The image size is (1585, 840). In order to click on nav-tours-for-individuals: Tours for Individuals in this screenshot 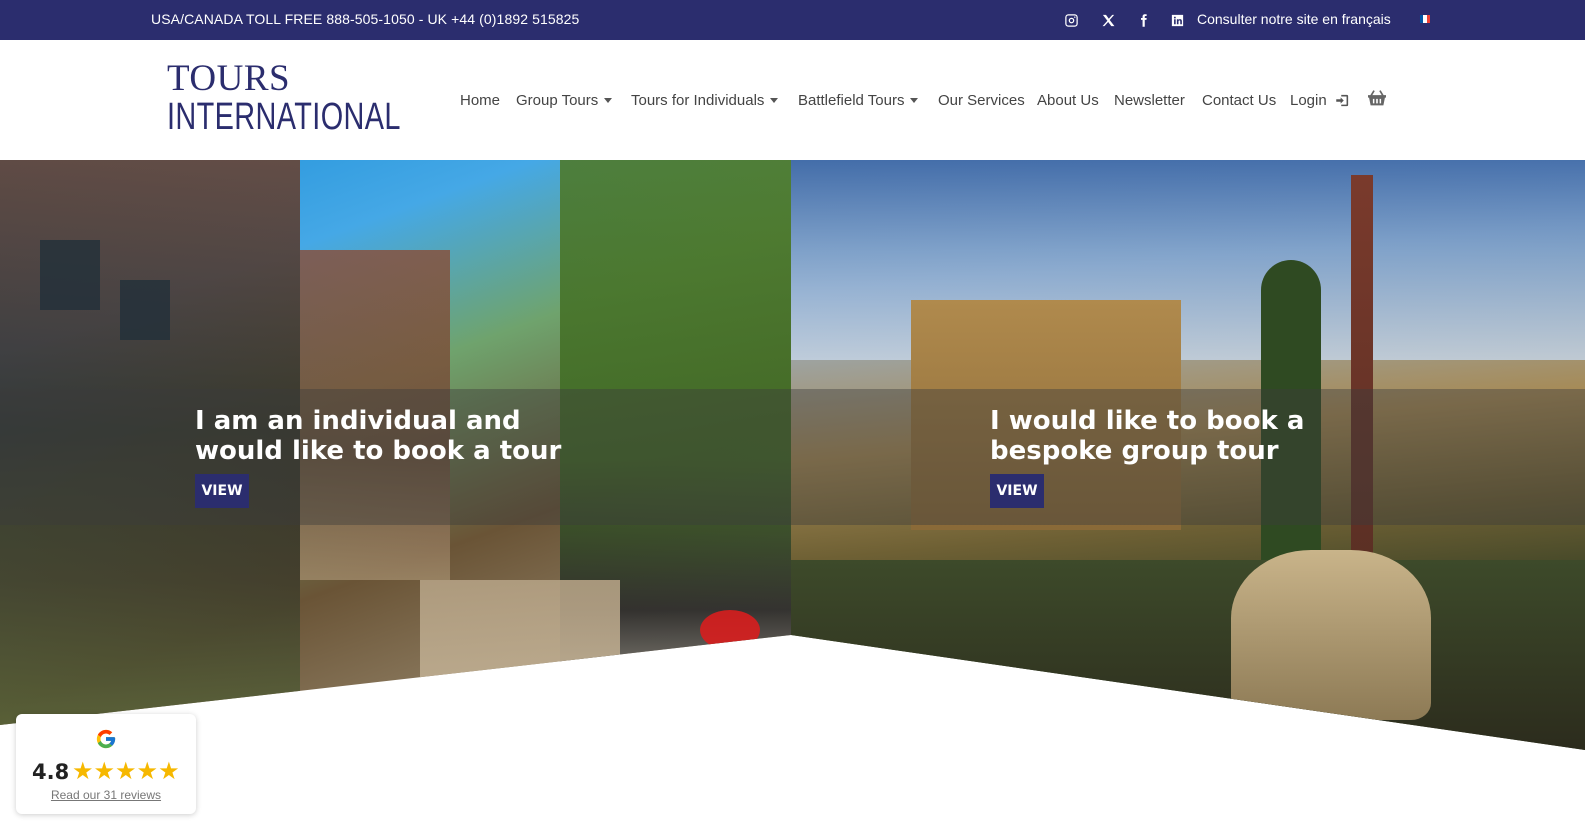, I will do `click(705, 100)`.